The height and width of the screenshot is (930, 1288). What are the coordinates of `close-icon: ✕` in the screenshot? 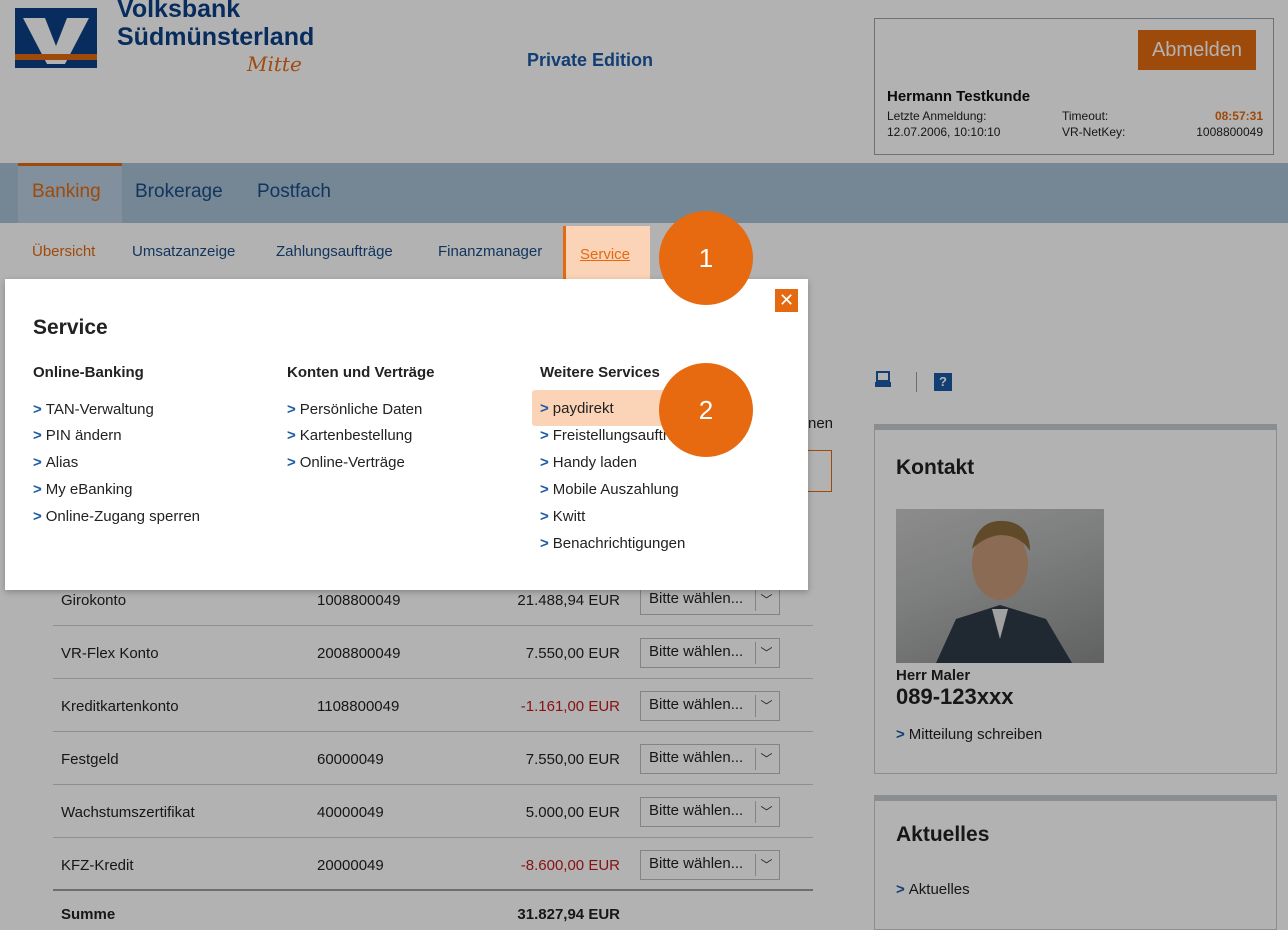 It's located at (786, 300).